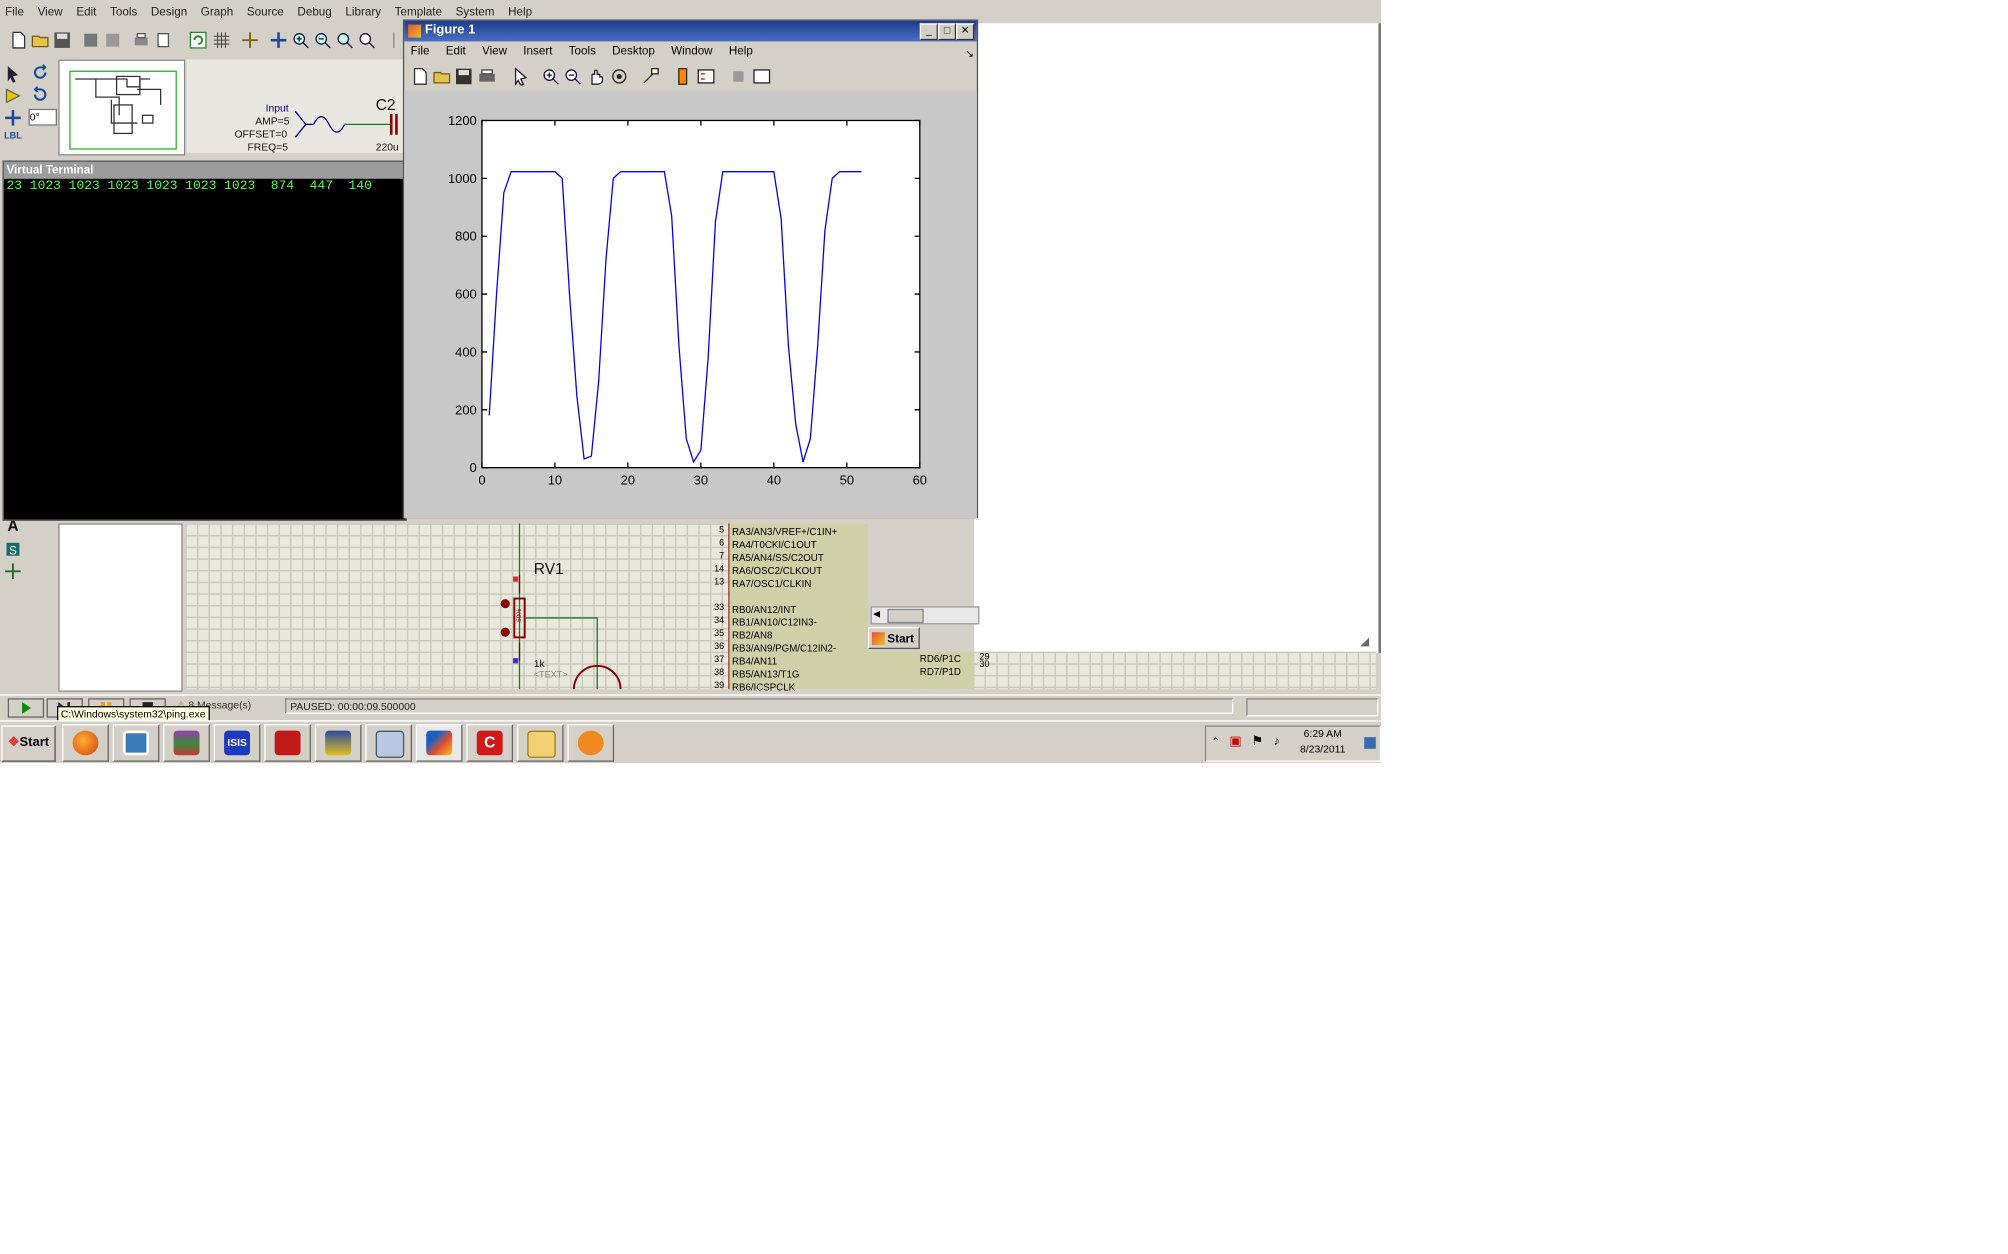  I want to click on show-desktop-button, so click(1370, 743).